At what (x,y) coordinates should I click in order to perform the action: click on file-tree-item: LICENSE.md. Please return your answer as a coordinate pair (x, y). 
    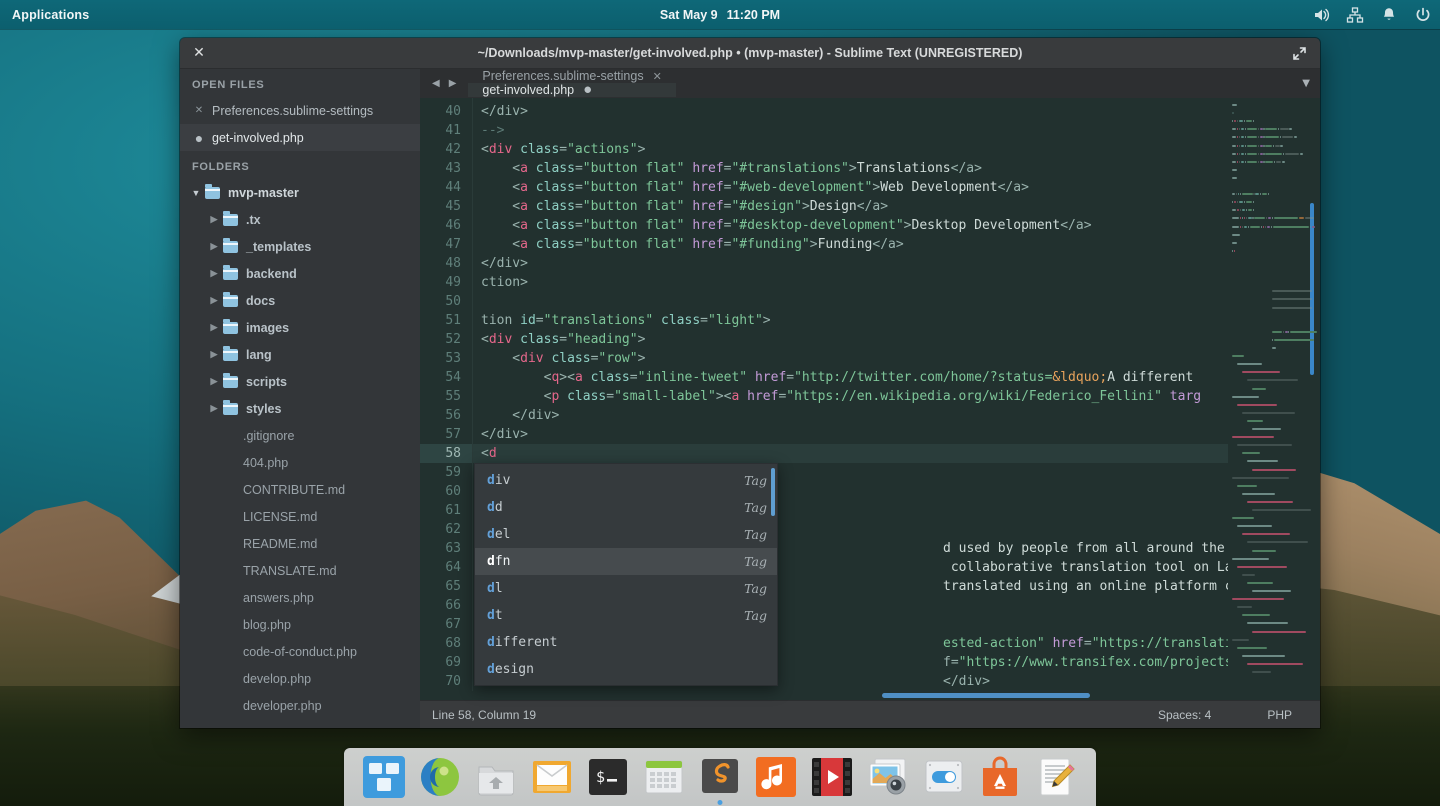
    Looking at the image, I should click on (300, 516).